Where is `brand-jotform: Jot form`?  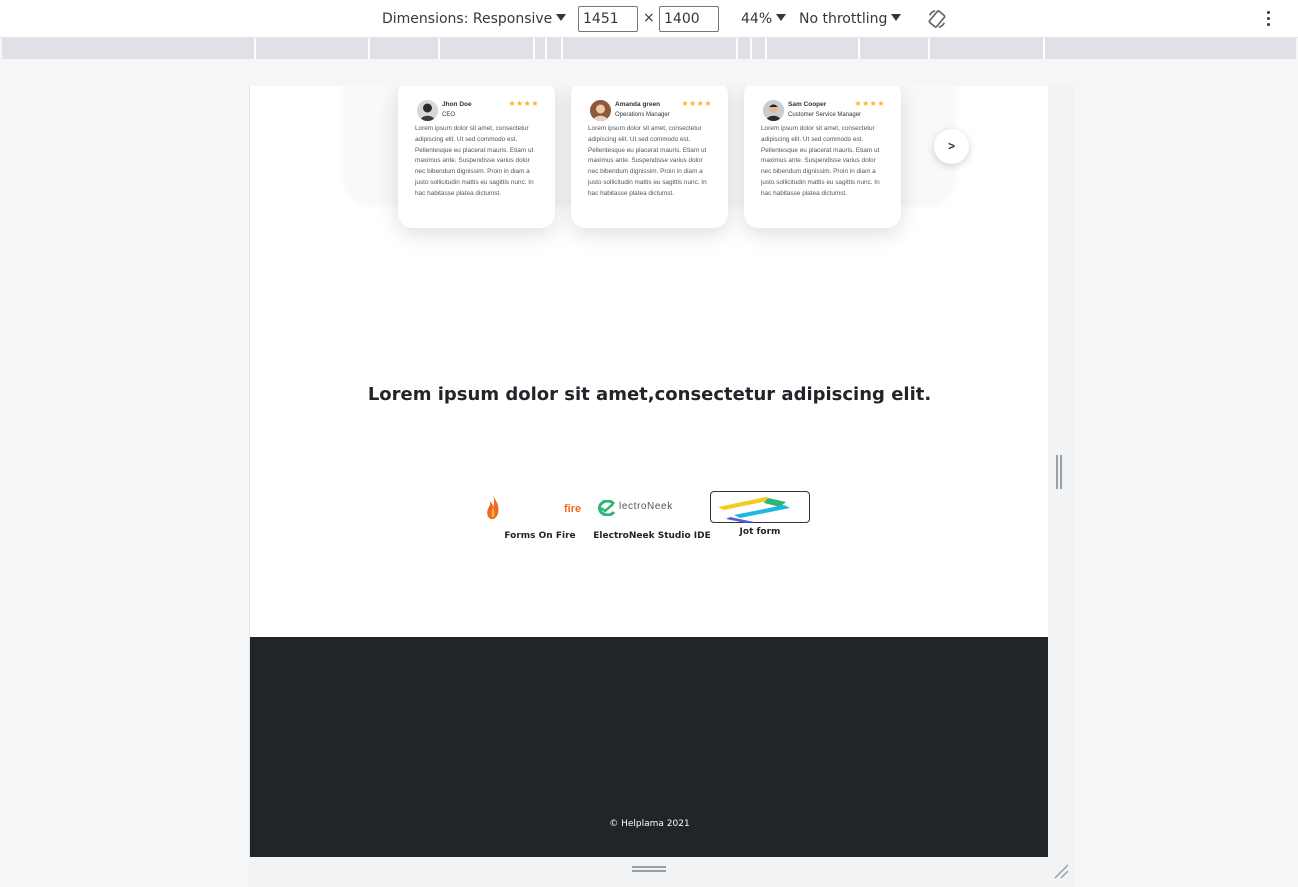 brand-jotform: Jot form is located at coordinates (760, 514).